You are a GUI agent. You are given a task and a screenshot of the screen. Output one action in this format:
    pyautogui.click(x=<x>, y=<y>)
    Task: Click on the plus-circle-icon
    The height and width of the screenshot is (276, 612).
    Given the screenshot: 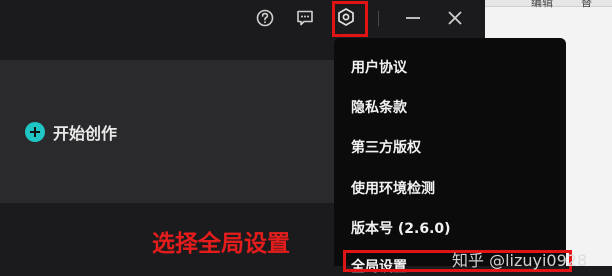 What is the action you would take?
    pyautogui.click(x=35, y=132)
    